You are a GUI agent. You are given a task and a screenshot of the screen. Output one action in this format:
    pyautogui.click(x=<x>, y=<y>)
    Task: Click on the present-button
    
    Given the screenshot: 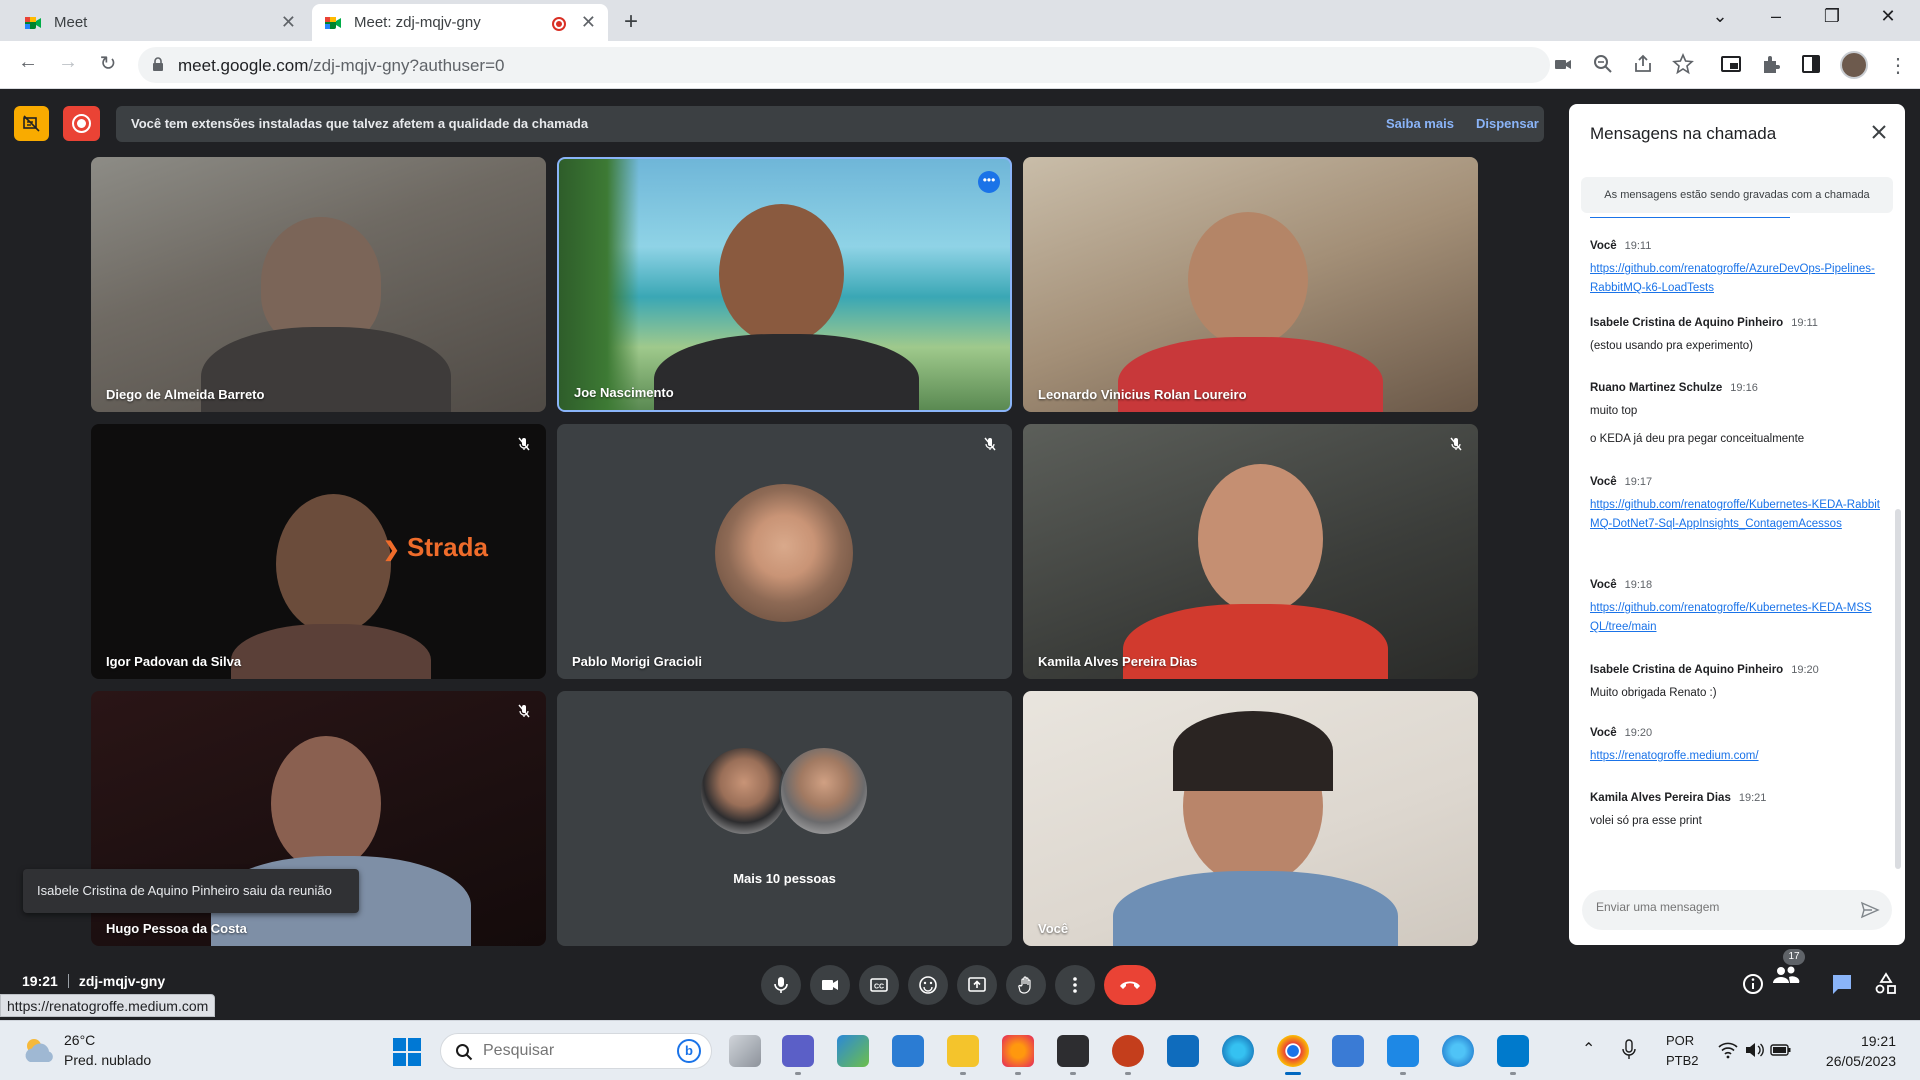 What is the action you would take?
    pyautogui.click(x=977, y=985)
    